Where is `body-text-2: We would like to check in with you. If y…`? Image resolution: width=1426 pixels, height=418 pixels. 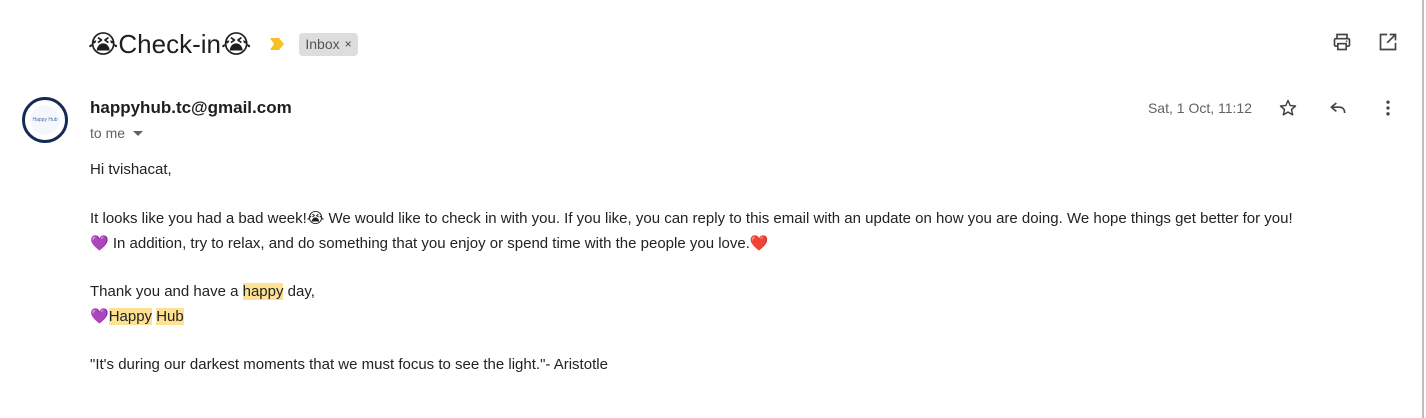
body-text-2: We would like to check in with you. If y… is located at coordinates (808, 218).